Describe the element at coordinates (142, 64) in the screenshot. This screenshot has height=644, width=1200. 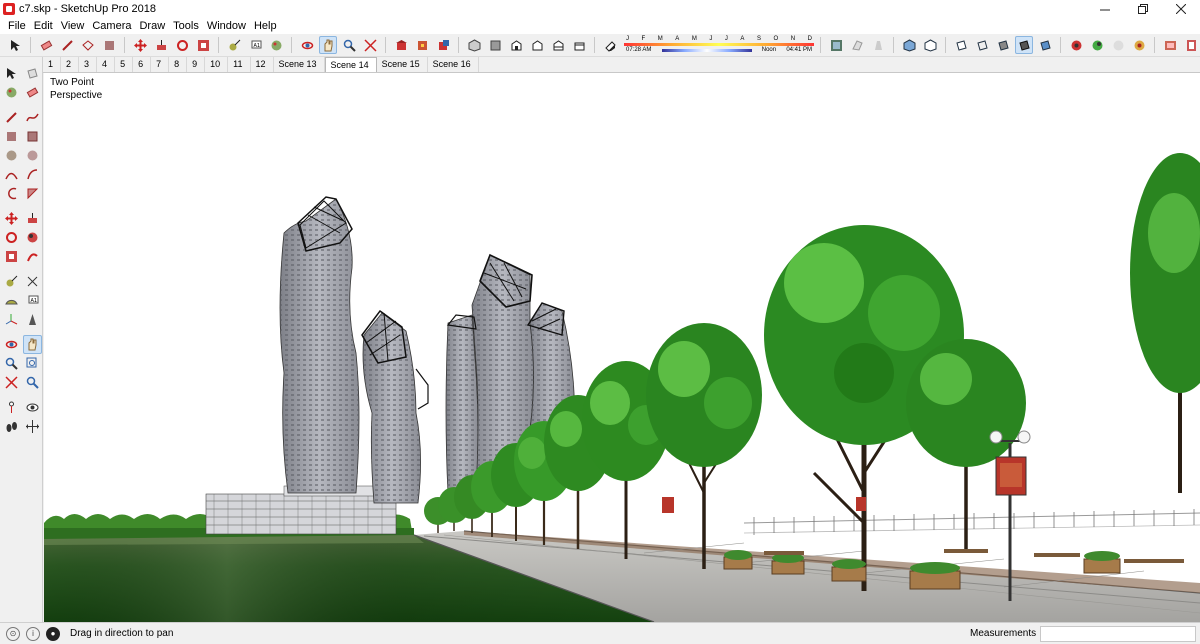
I see `scene-tab: 6` at that location.